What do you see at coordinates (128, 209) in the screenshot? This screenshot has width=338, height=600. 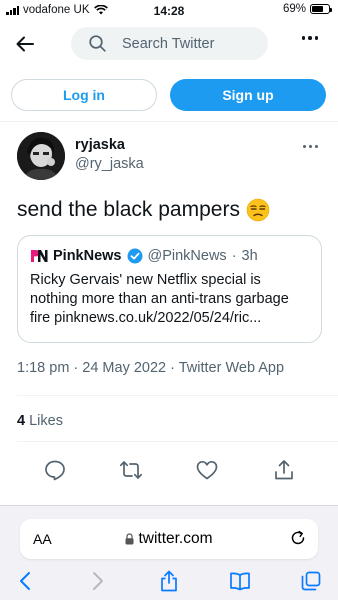 I see `tweet-text-content: send the black pampers` at bounding box center [128, 209].